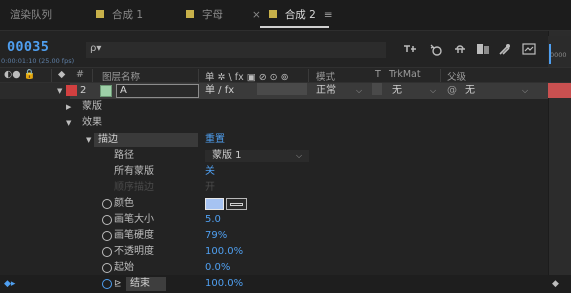  What do you see at coordinates (118, 284) in the screenshot?
I see `expression-graph-icon: ⊵` at bounding box center [118, 284].